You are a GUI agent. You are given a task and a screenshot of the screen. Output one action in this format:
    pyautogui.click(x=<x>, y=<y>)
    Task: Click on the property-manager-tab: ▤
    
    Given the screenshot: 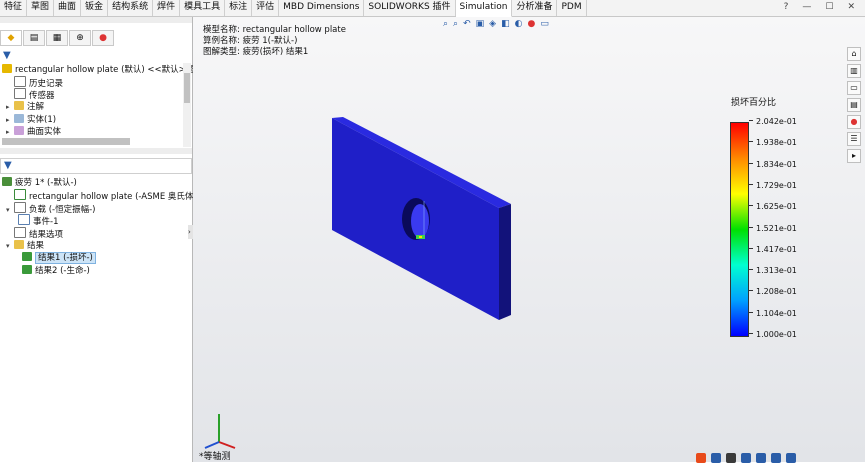 What is the action you would take?
    pyautogui.click(x=34, y=38)
    